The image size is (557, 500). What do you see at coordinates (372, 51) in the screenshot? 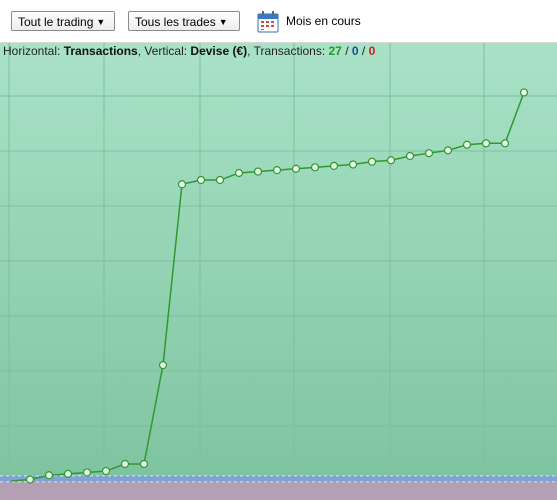
I see `losing-count: 0` at bounding box center [372, 51].